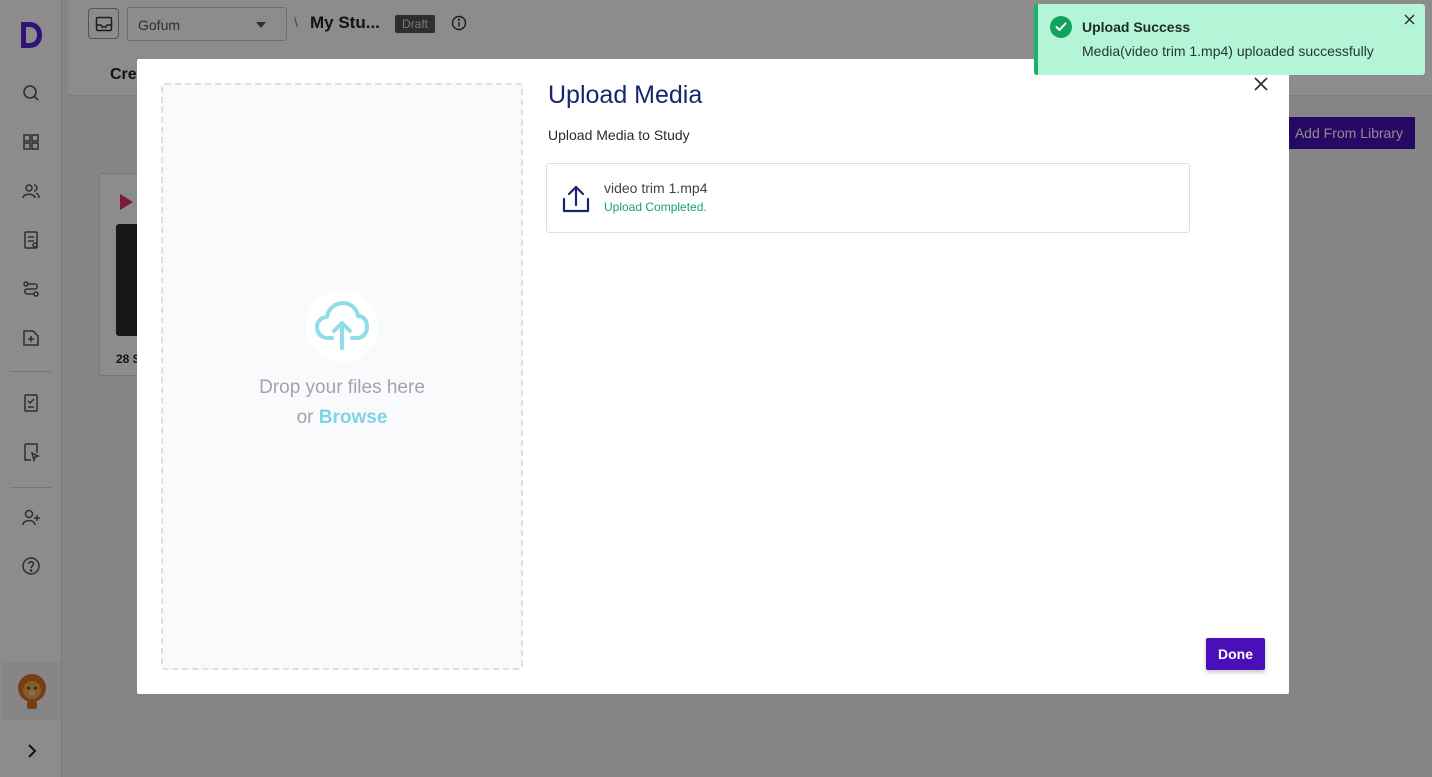 The image size is (1432, 777). I want to click on upload-icon, so click(576, 199).